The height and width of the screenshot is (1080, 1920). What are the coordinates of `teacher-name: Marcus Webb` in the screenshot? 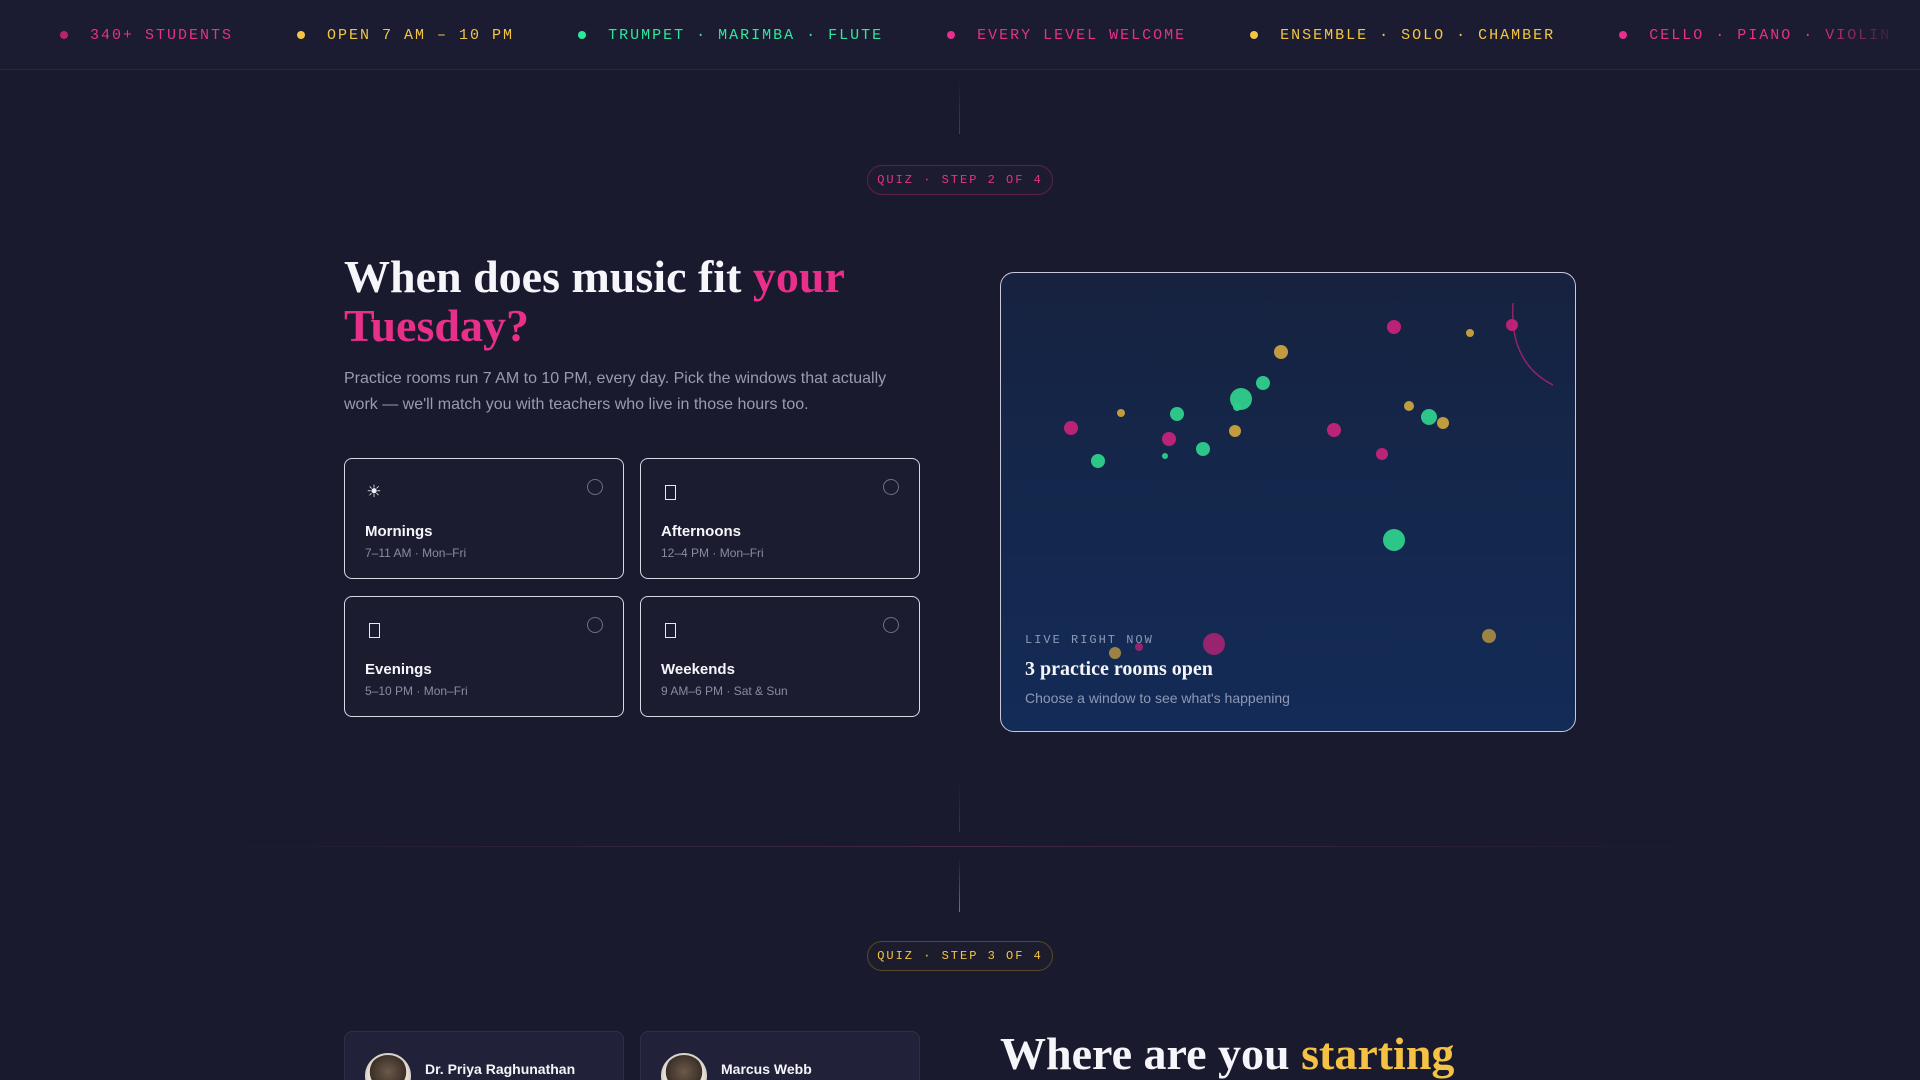 It's located at (766, 1069).